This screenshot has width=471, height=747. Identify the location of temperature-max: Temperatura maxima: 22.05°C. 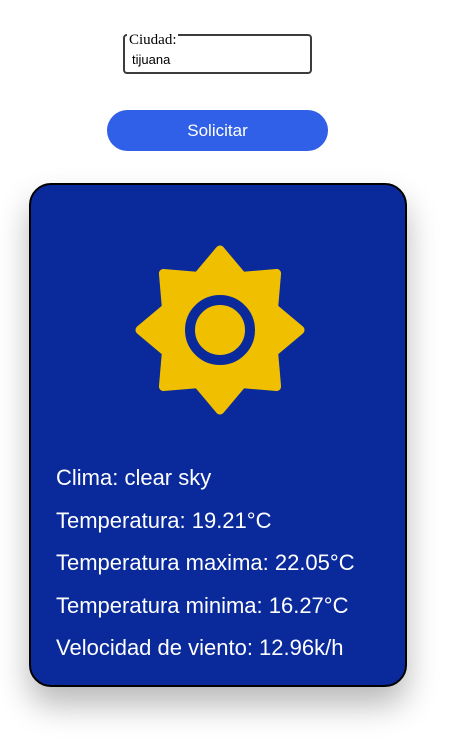
(205, 562).